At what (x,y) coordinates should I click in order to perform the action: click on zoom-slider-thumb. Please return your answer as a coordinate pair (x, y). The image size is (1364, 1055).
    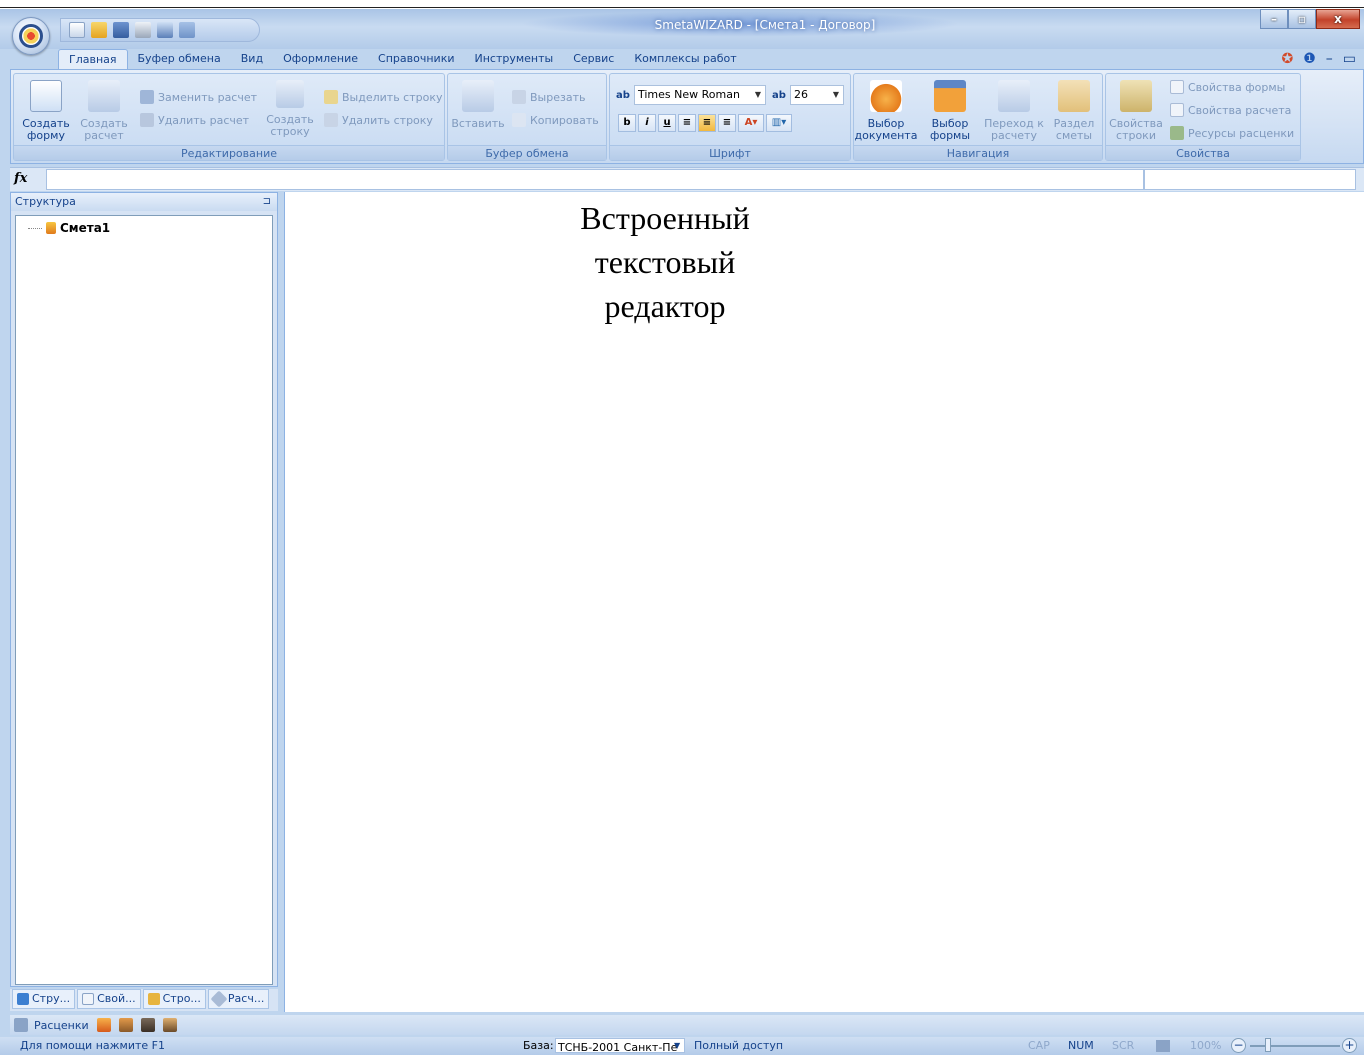
    Looking at the image, I should click on (1268, 1045).